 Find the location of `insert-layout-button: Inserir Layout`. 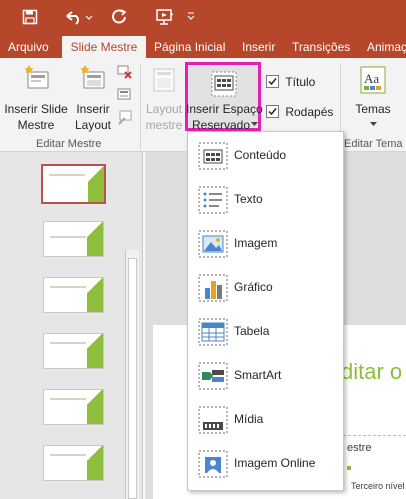

insert-layout-button: Inserir Layout is located at coordinates (93, 98).